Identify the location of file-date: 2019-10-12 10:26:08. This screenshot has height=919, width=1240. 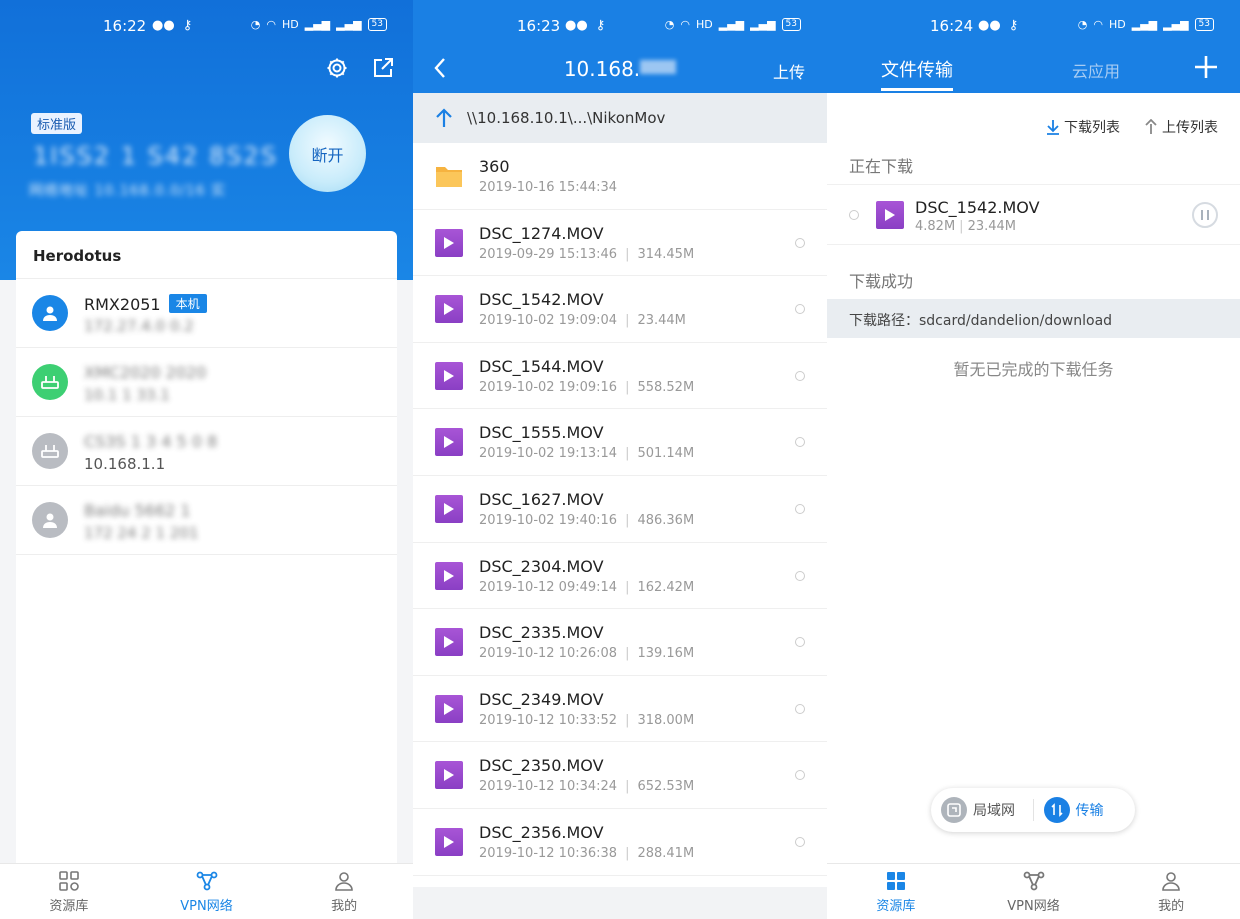
(548, 654).